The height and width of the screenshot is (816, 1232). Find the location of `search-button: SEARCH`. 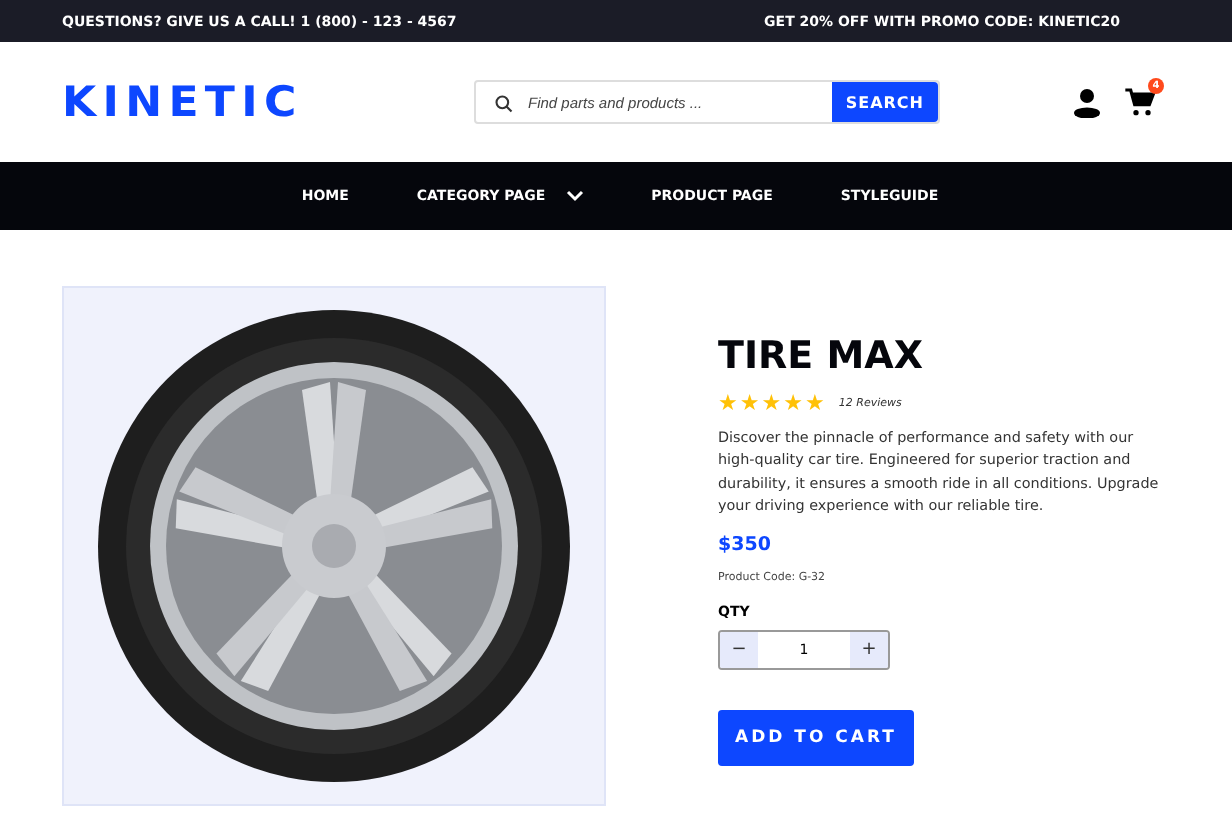

search-button: SEARCH is located at coordinates (884, 102).